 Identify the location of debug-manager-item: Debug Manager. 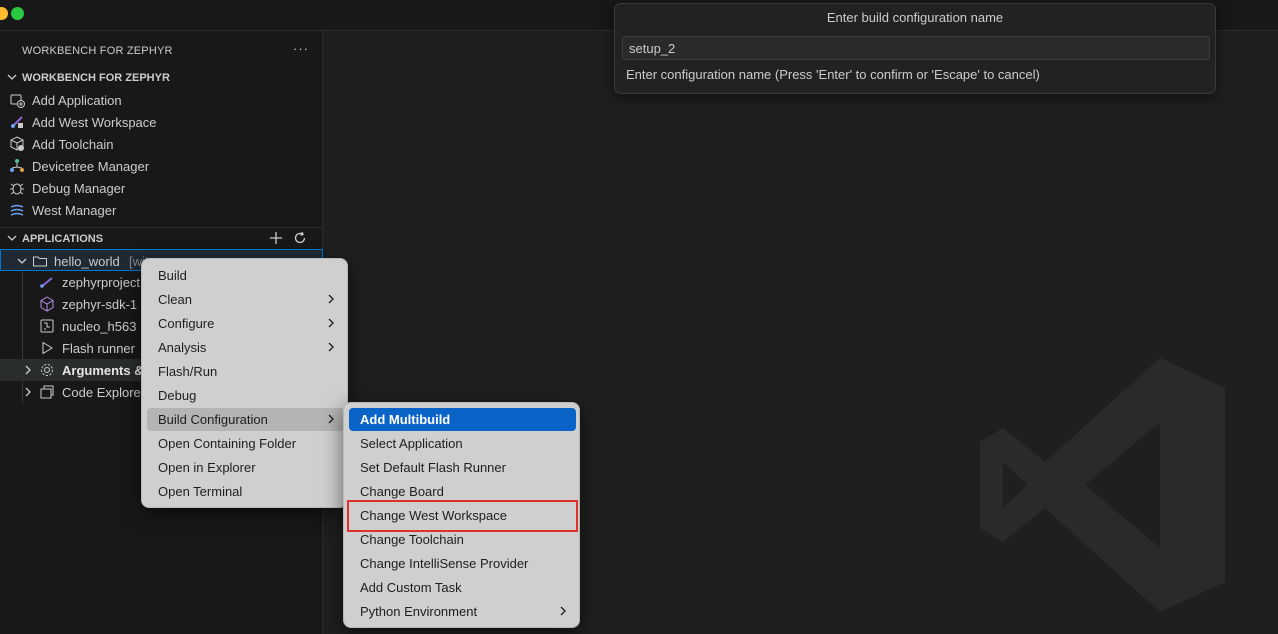
(161, 188).